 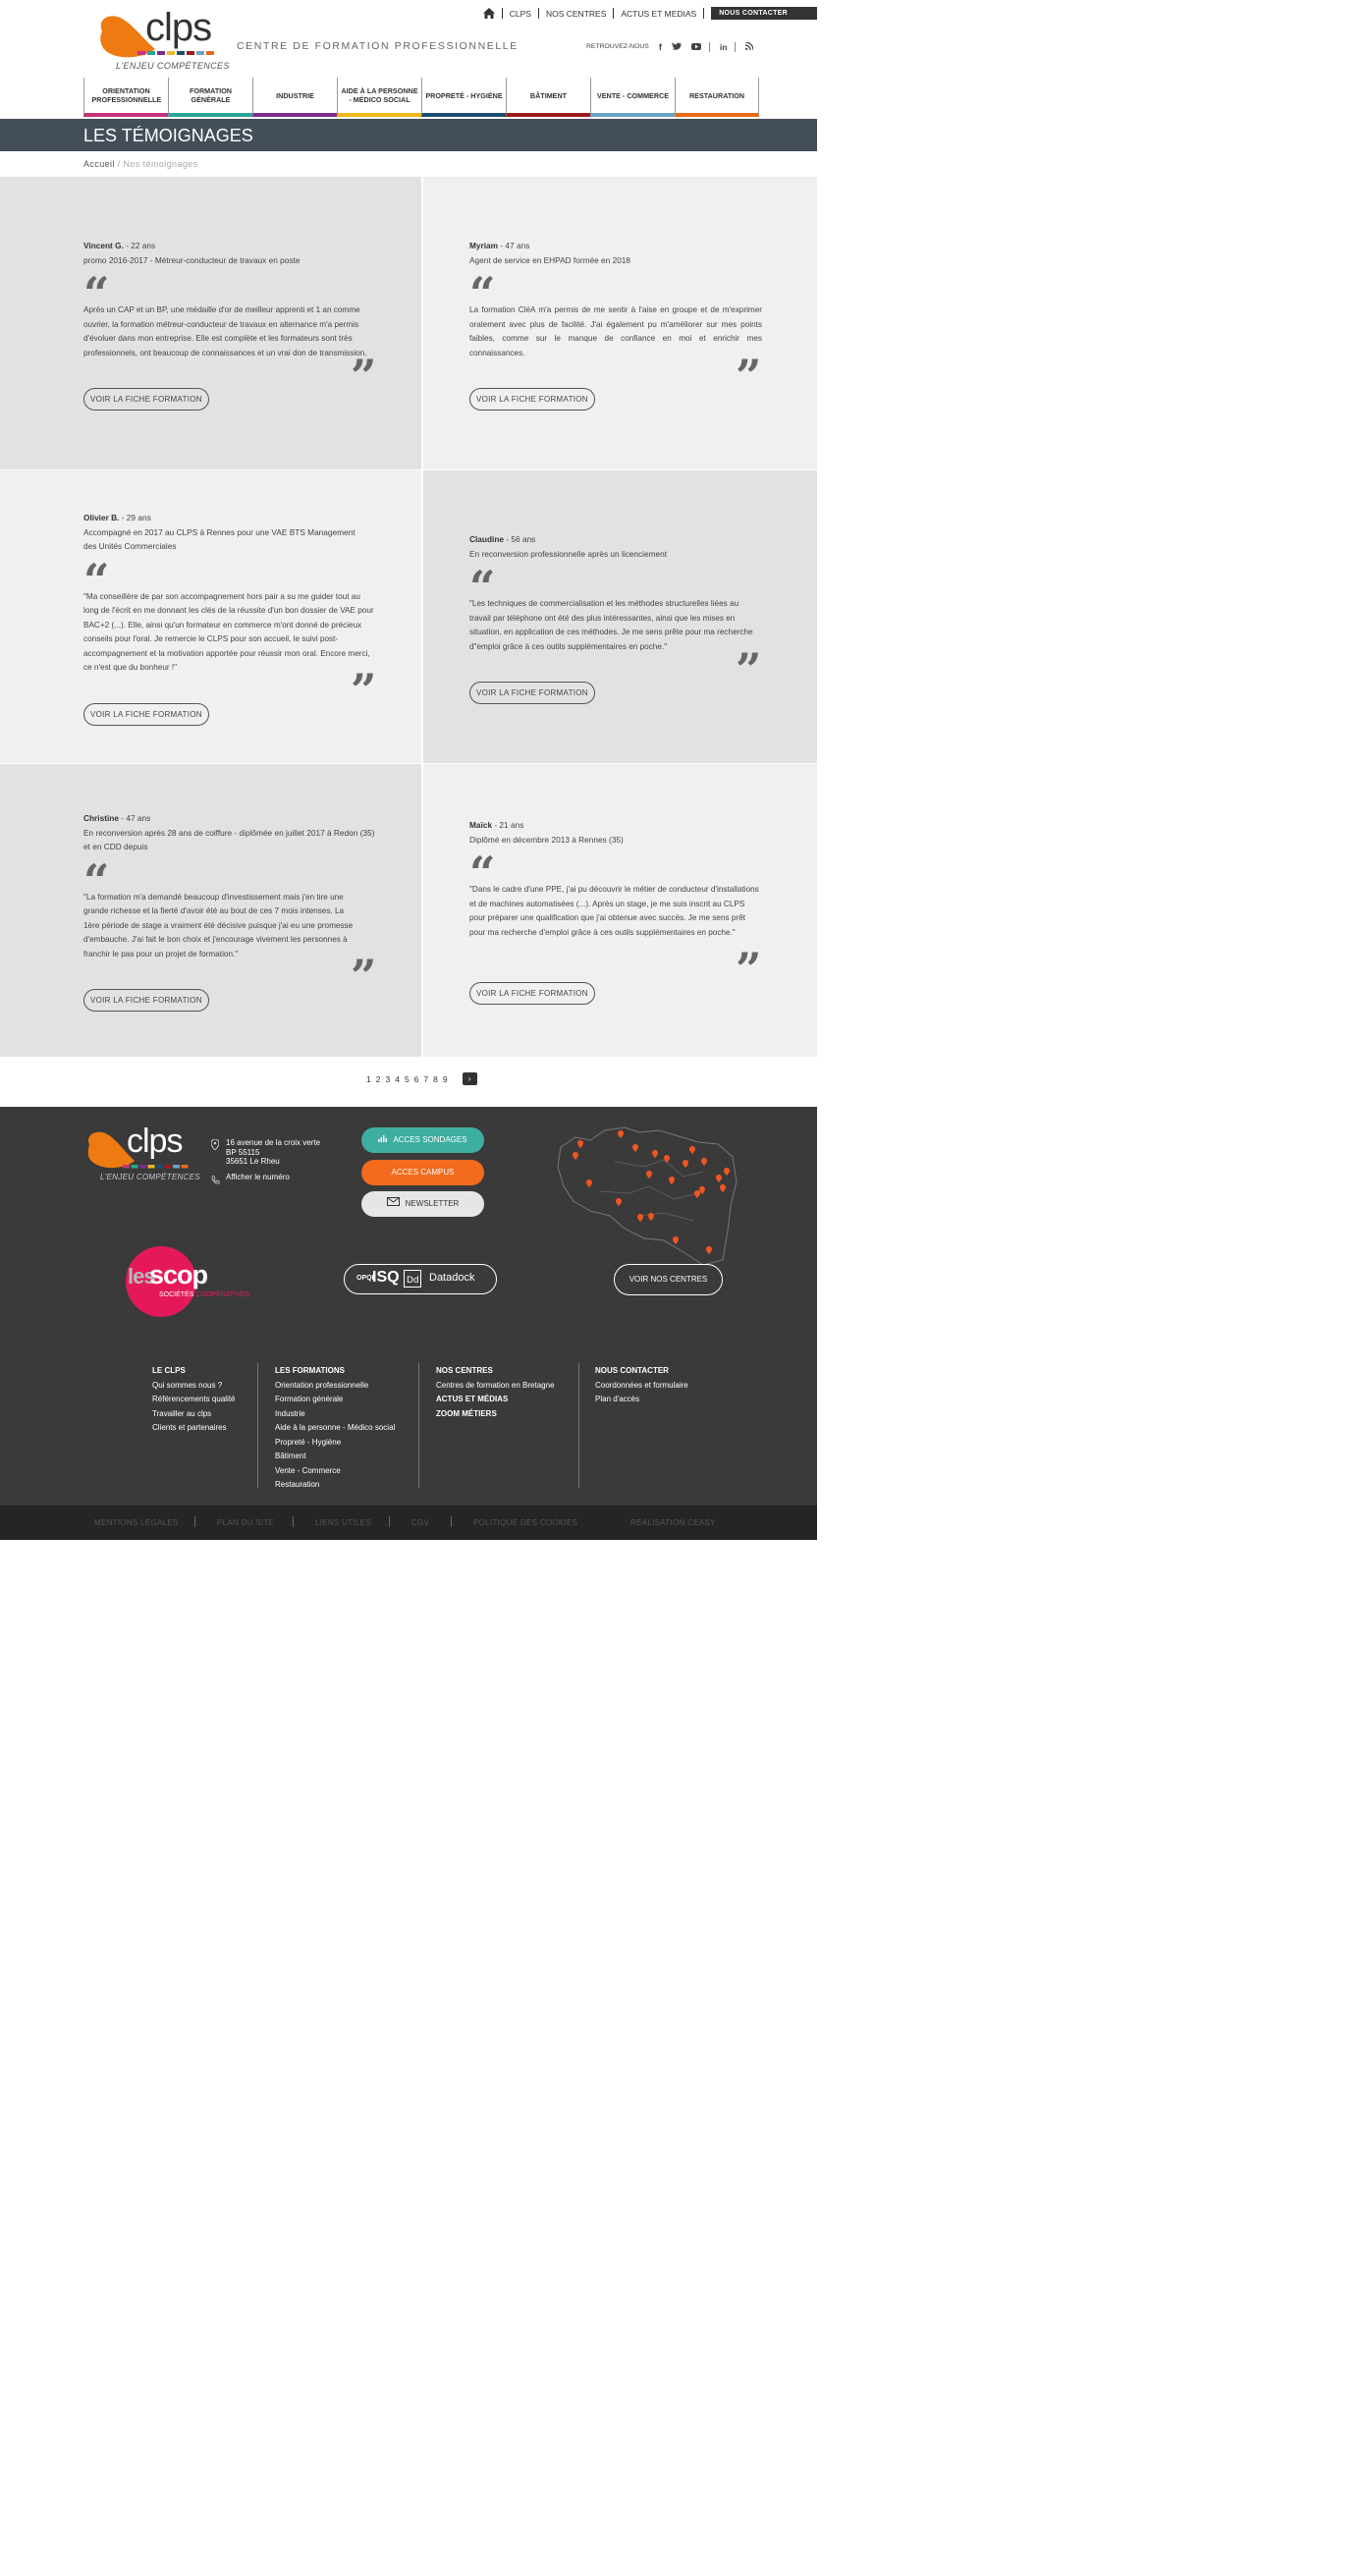 I want to click on credit-link: RÉALISATION CEASY, so click(x=673, y=1522).